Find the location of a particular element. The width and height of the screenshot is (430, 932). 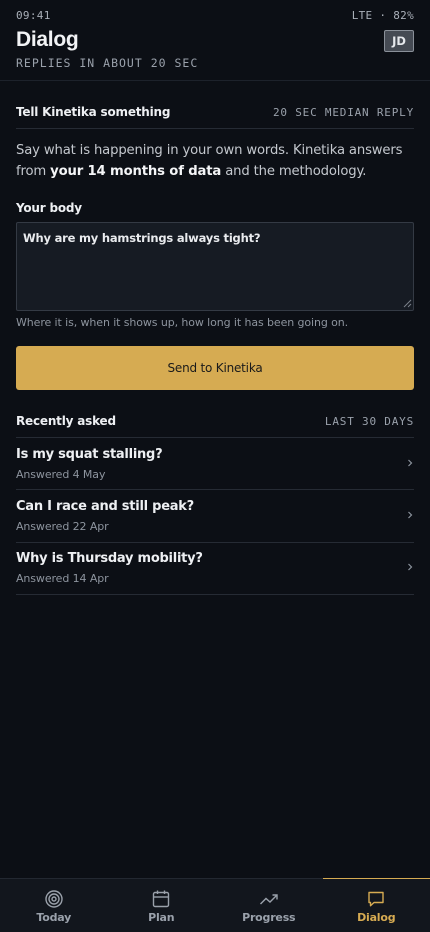

body-textarea: Why are my hamstrings always tight? is located at coordinates (215, 266).